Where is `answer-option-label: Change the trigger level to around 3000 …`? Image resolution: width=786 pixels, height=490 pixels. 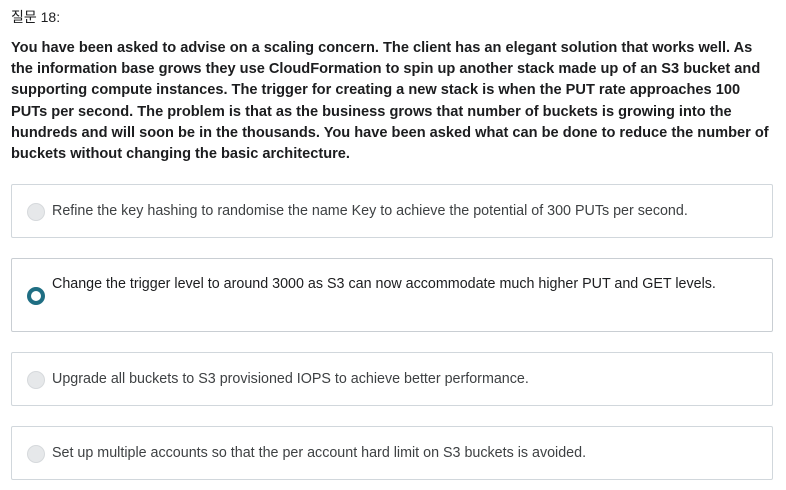
answer-option-label: Change the trigger level to around 3000 … is located at coordinates (384, 284).